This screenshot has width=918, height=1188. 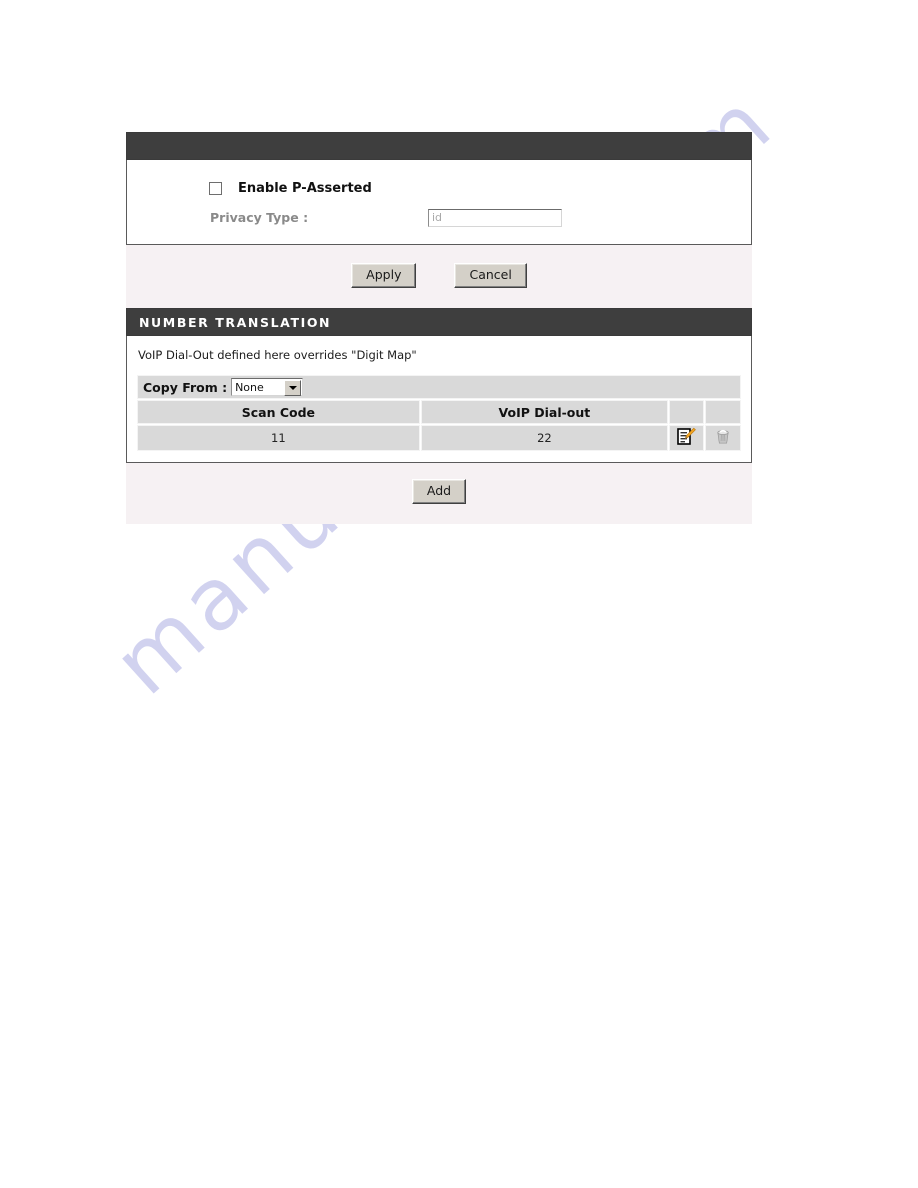 What do you see at coordinates (293, 388) in the screenshot?
I see `chevron-down-icon` at bounding box center [293, 388].